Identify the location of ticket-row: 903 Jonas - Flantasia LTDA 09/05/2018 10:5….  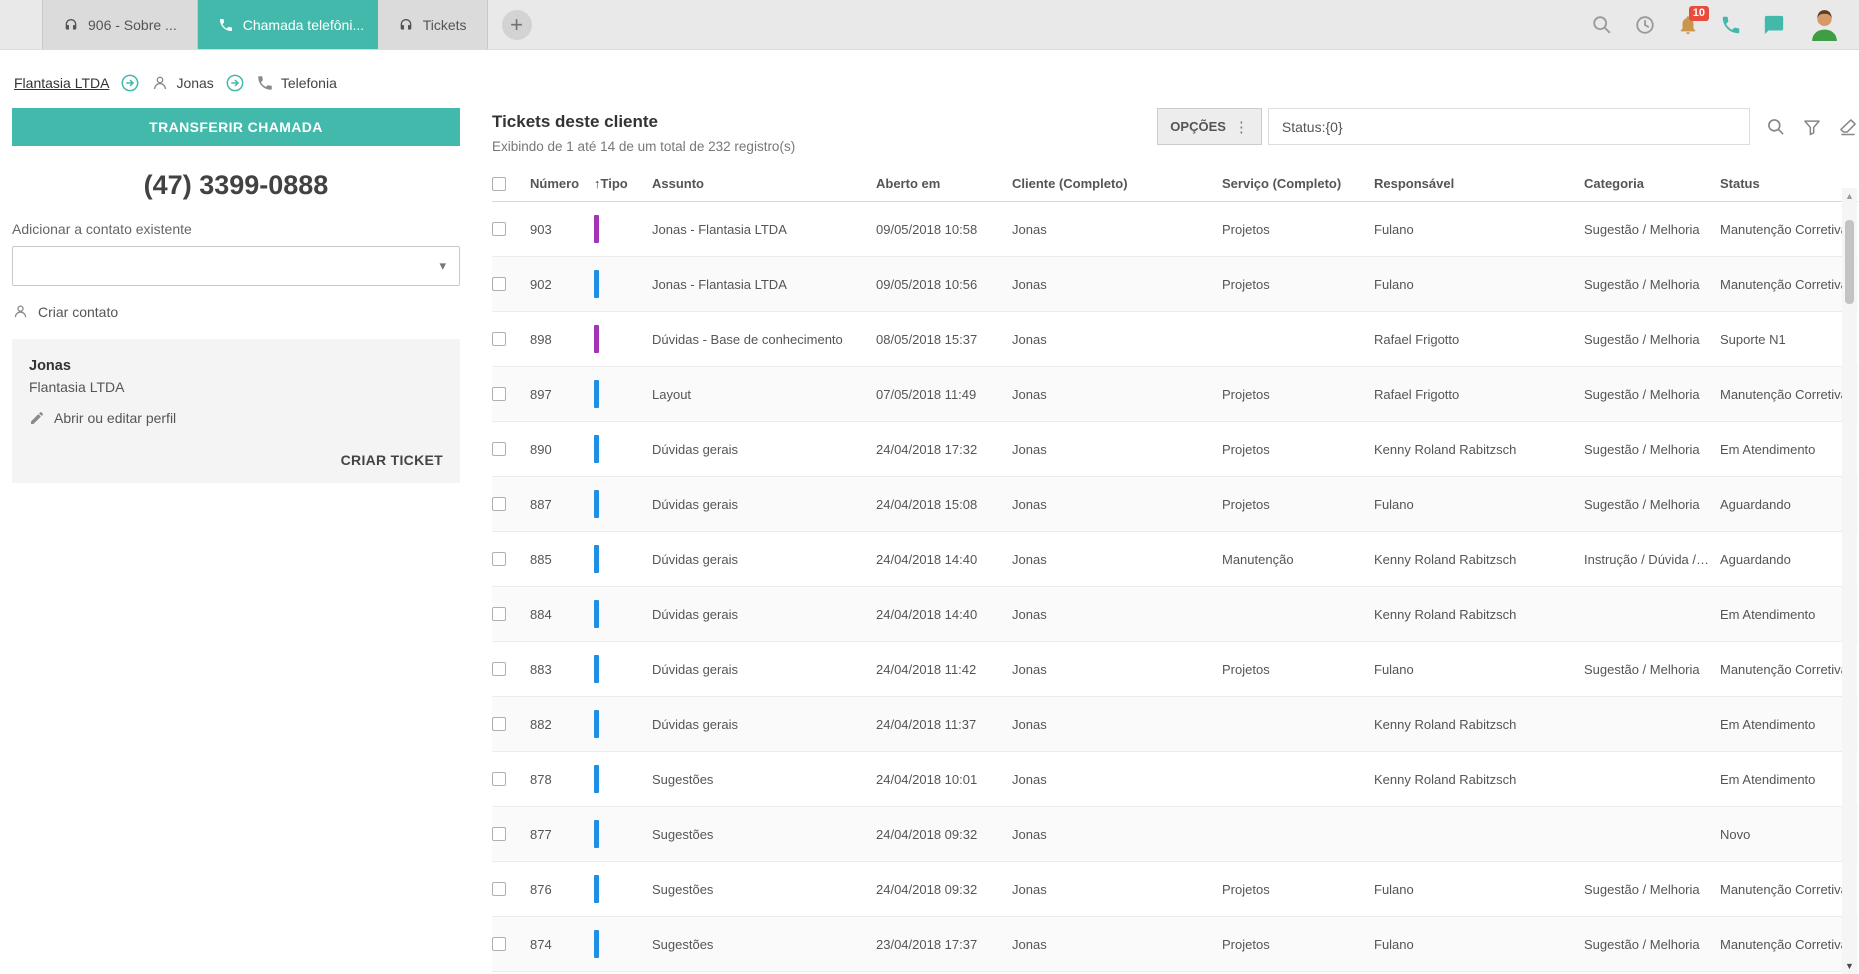
(1175, 229).